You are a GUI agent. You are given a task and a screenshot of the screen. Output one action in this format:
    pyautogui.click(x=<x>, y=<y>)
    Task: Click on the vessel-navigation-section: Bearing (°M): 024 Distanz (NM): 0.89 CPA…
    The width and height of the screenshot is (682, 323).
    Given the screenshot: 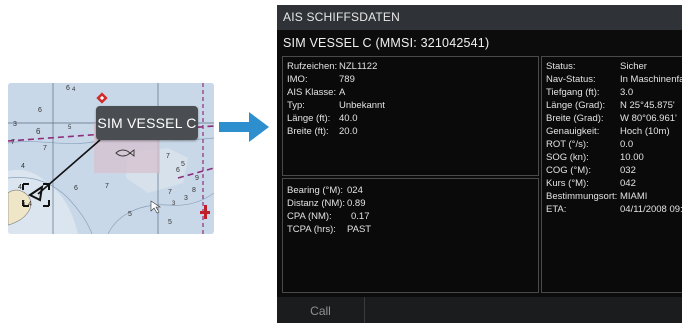 What is the action you would take?
    pyautogui.click(x=410, y=235)
    